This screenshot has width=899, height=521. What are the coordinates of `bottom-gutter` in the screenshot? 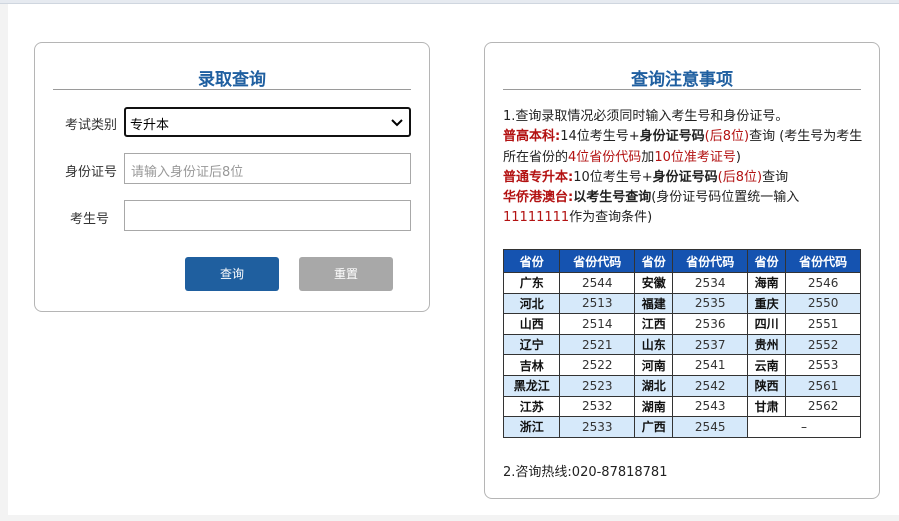 It's located at (449, 518).